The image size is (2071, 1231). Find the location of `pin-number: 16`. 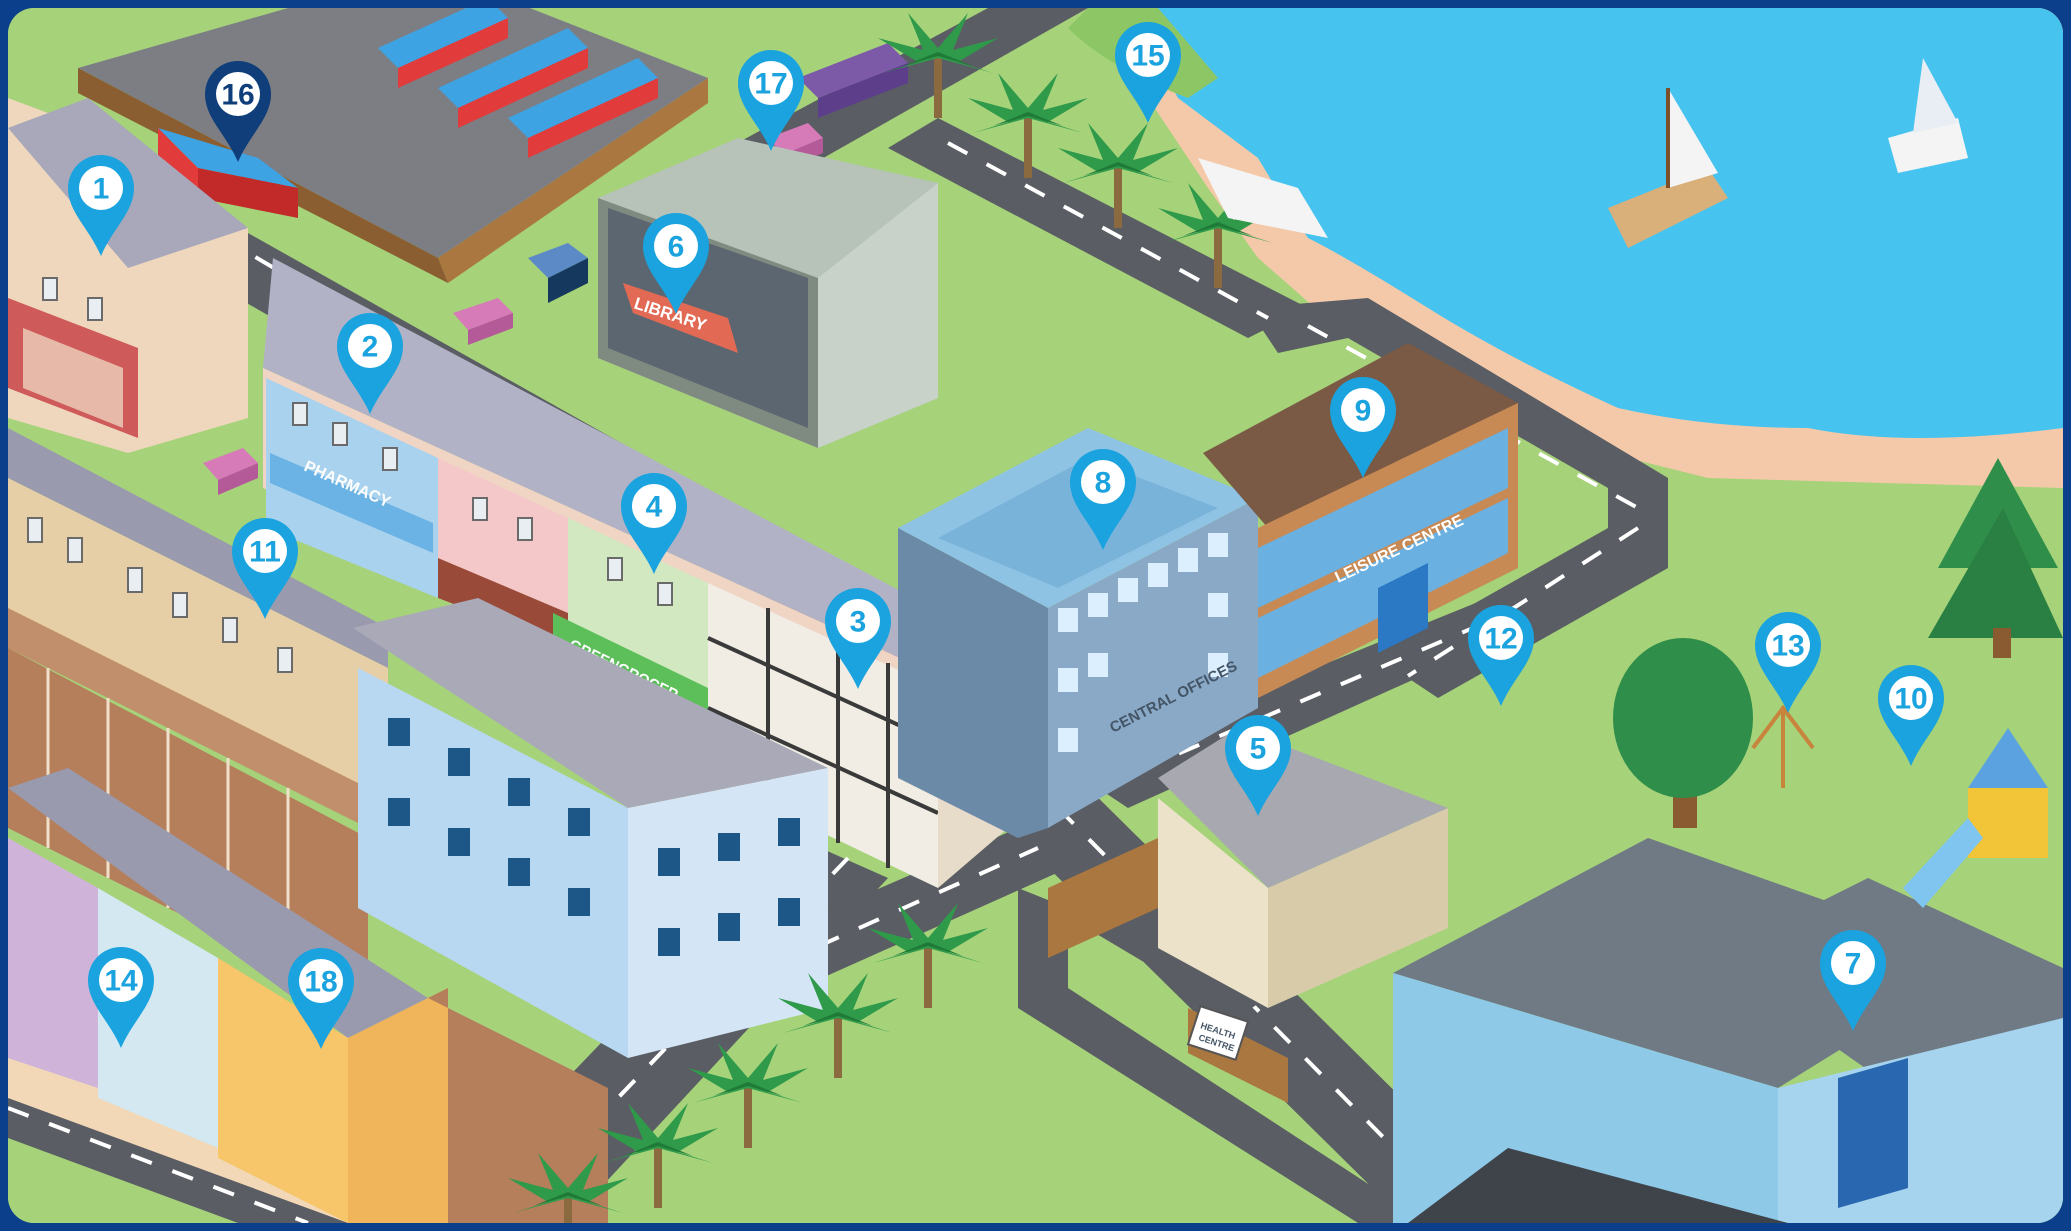

pin-number: 16 is located at coordinates (237, 95).